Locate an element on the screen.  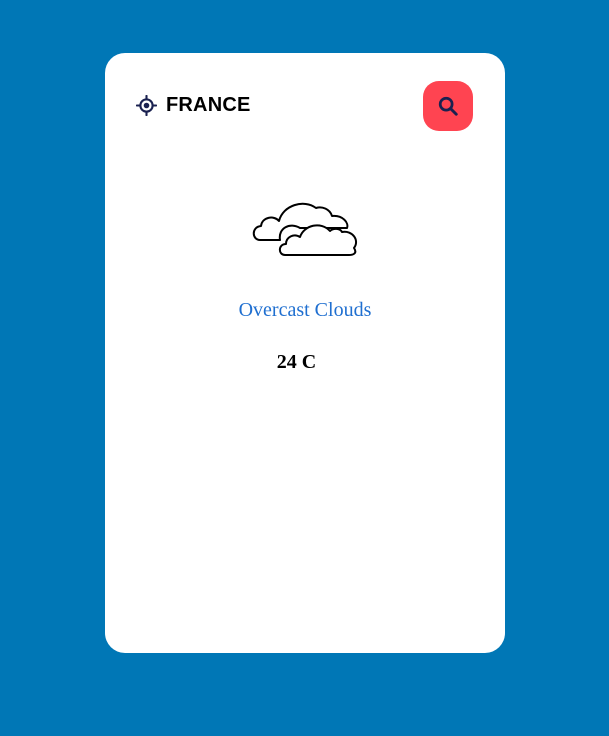
temperature-value: 24 C is located at coordinates (296, 362).